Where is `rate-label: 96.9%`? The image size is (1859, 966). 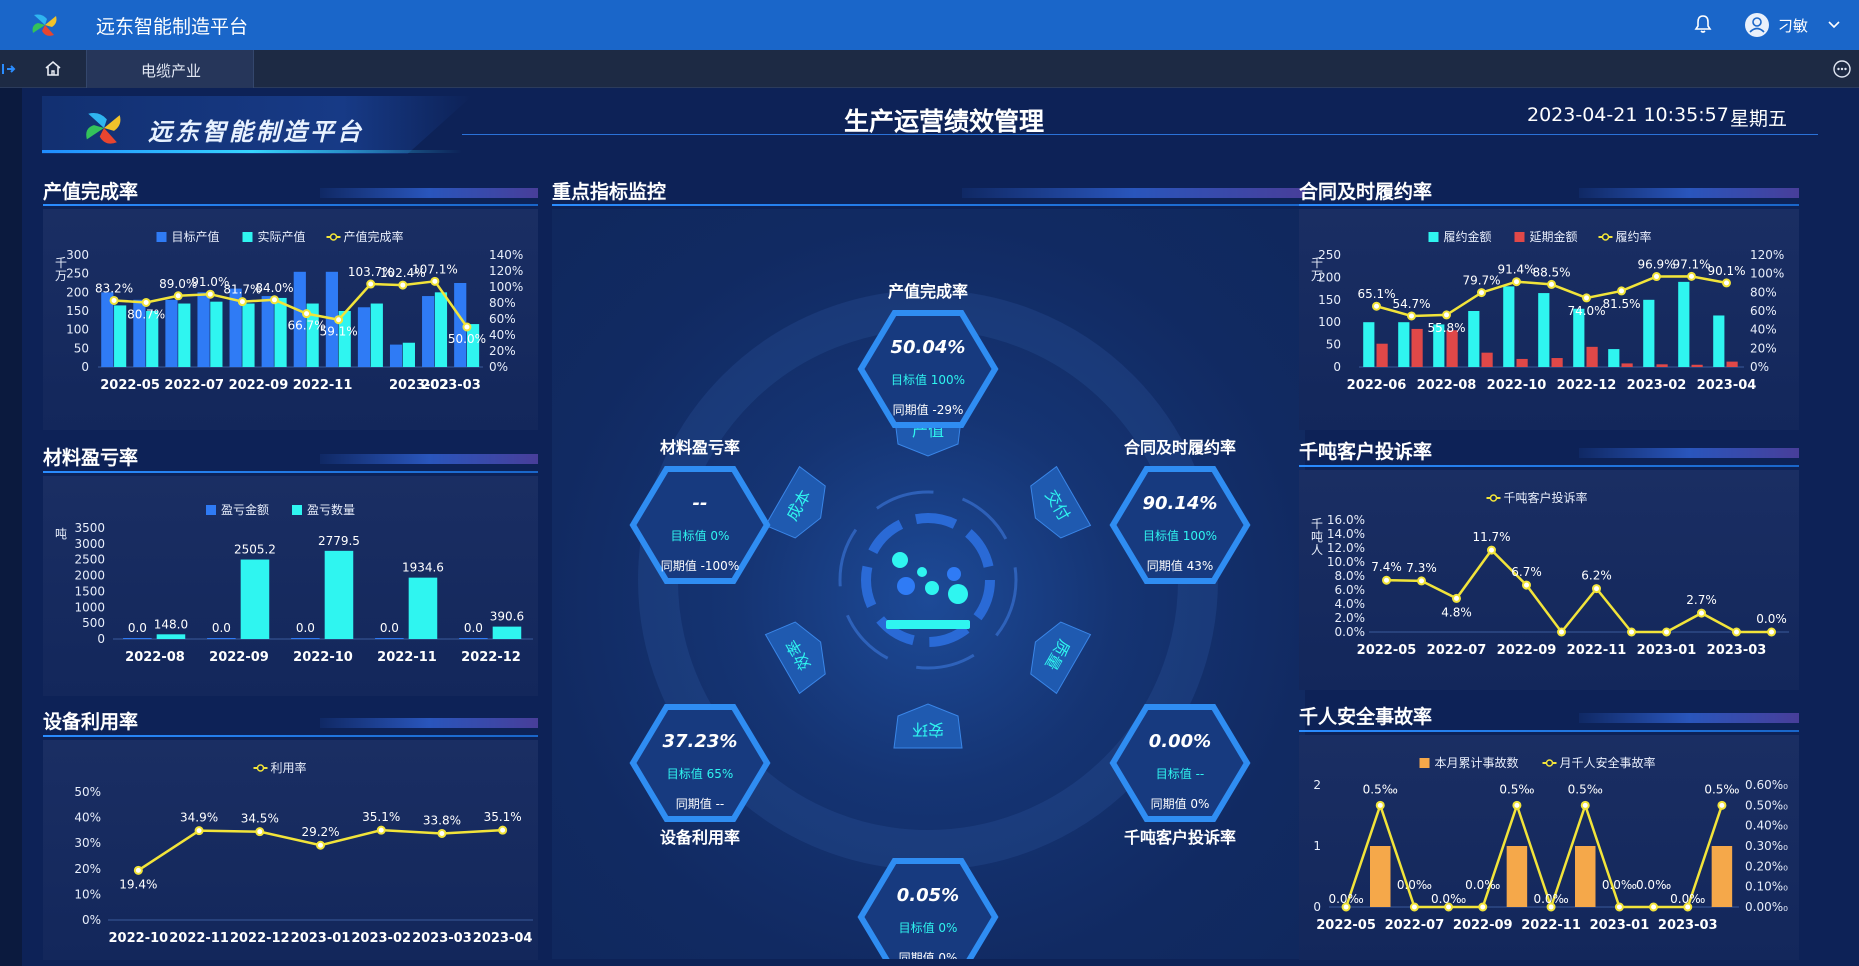
rate-label: 96.9% is located at coordinates (1656, 265).